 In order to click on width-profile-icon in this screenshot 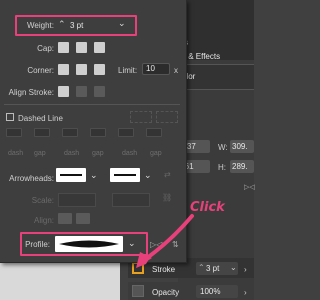, I will do `click(89, 244)`.